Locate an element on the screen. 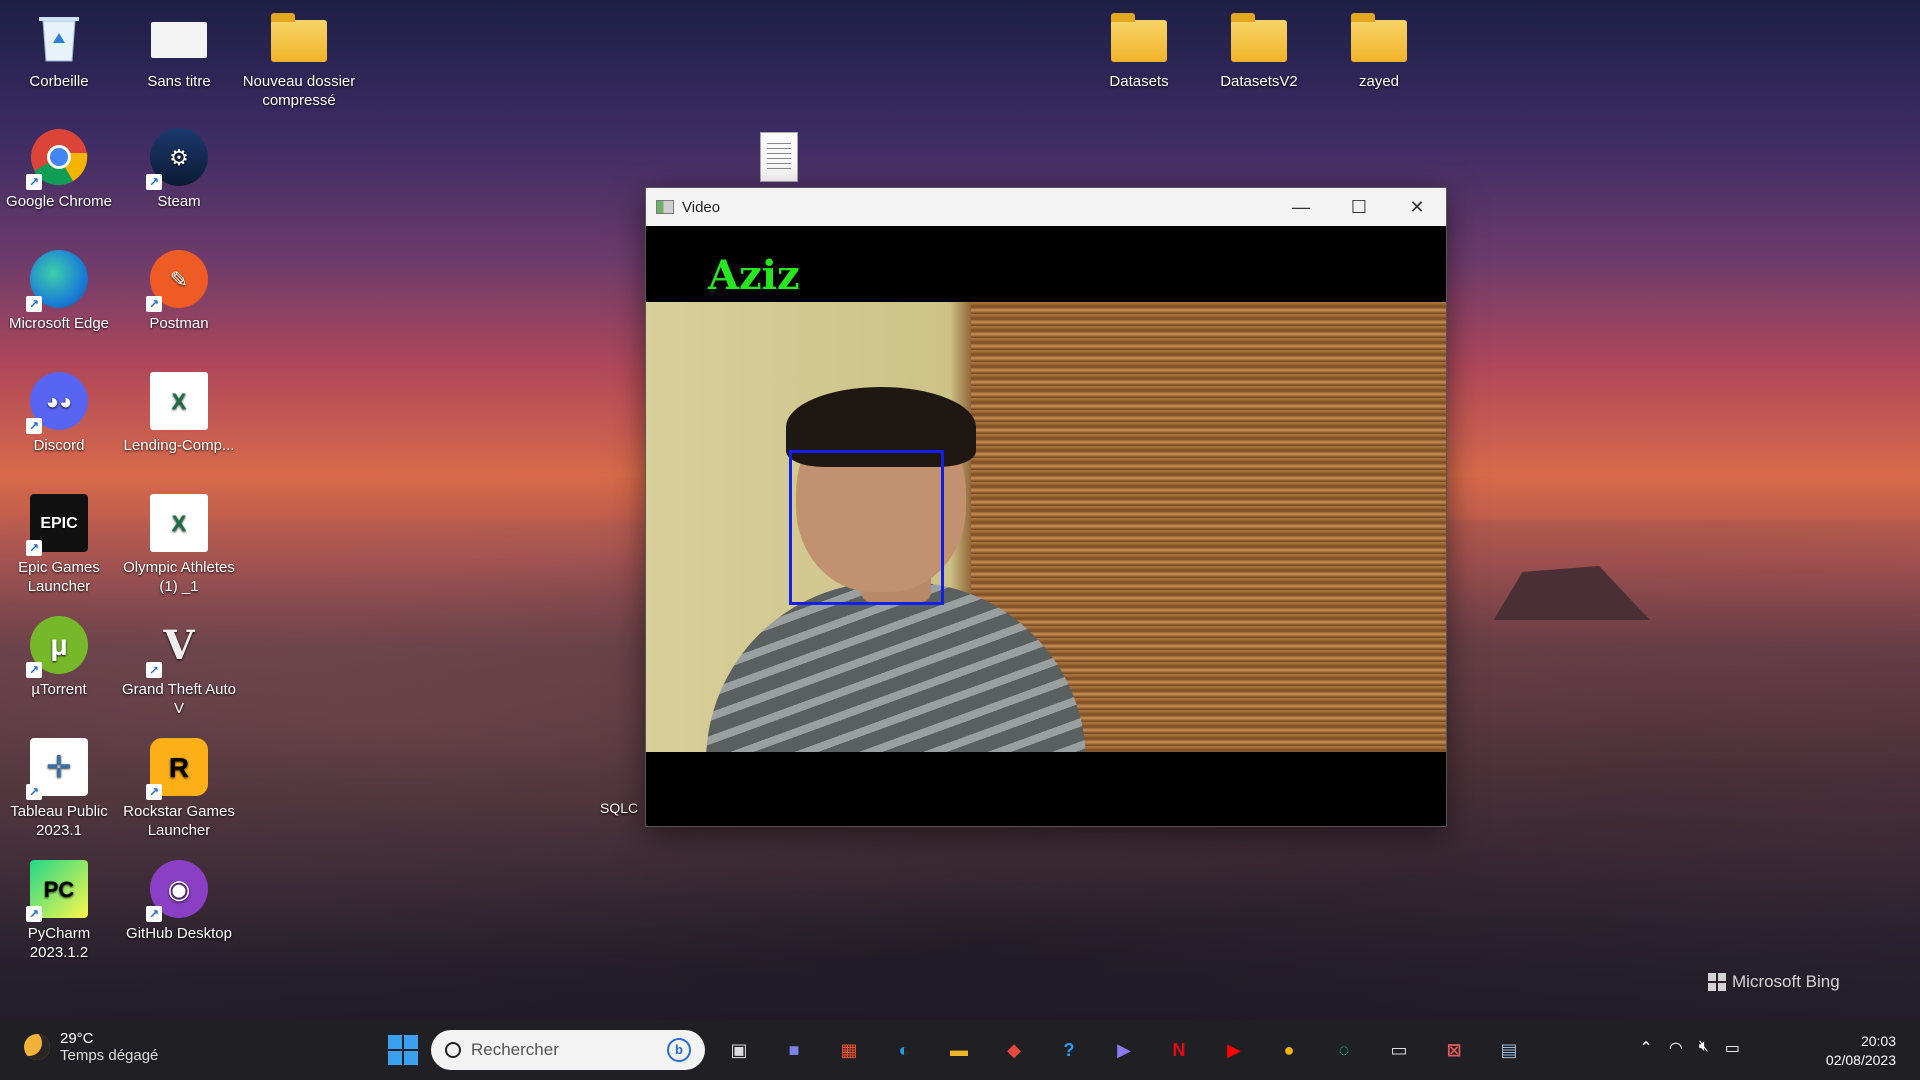 The height and width of the screenshot is (1080, 1920). desktop-icon-sqlc: SQLC is located at coordinates (619, 808).